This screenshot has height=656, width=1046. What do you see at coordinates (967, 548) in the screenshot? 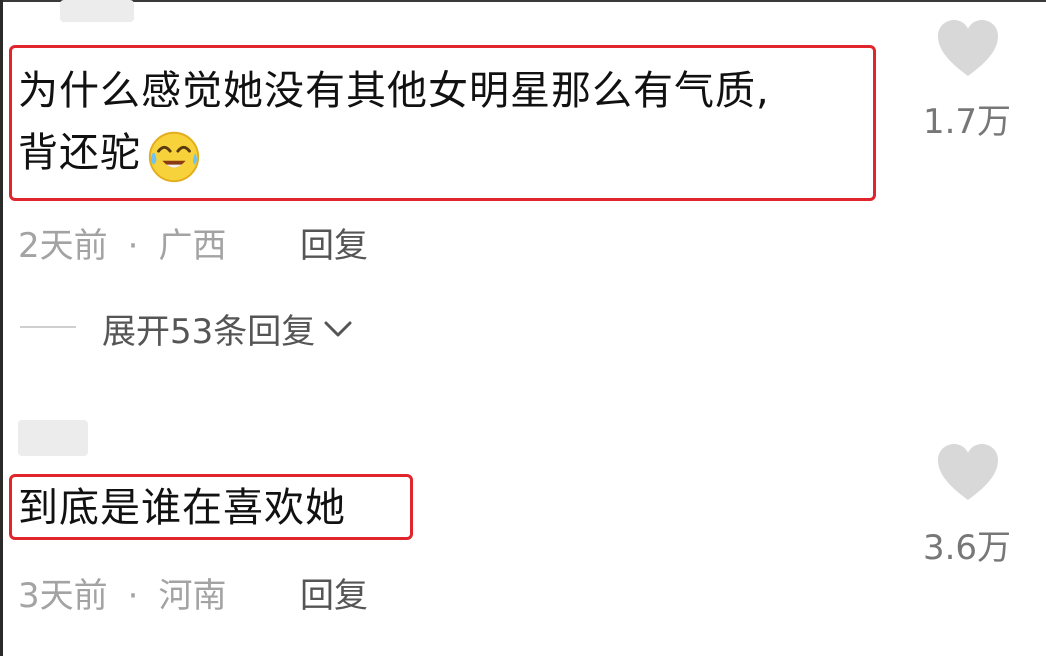
I see `like-count: 3.6万` at bounding box center [967, 548].